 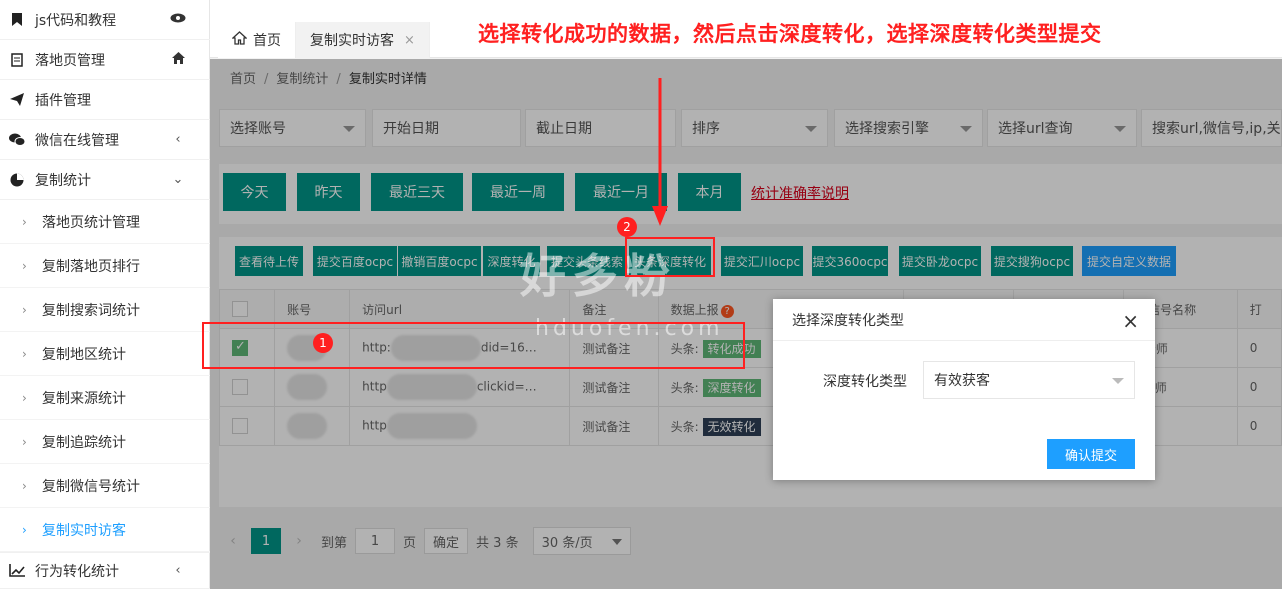 What do you see at coordinates (105, 530) in the screenshot?
I see `sidebar-subitem-realtime-visitors: › 复制实时访客` at bounding box center [105, 530].